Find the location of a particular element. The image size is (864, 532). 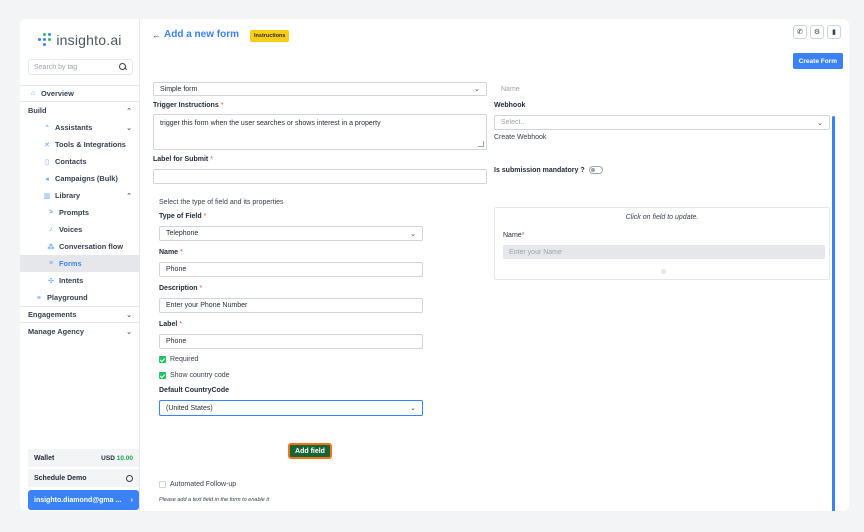

followup-label: Automated Follow-up is located at coordinates (203, 484).